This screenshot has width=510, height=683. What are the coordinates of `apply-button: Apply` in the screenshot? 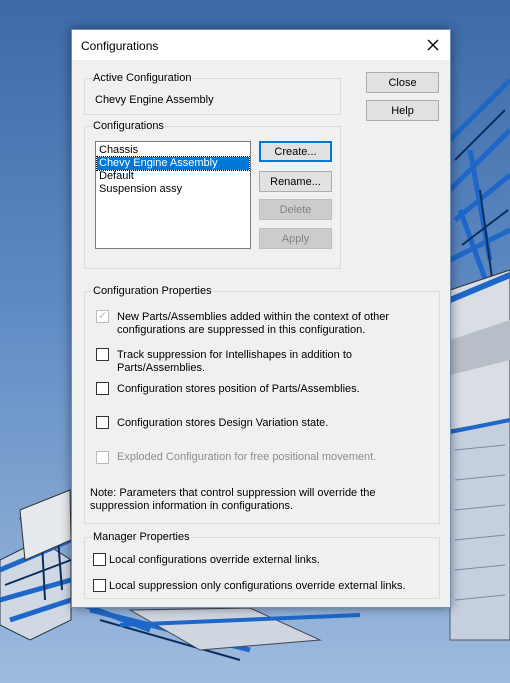 It's located at (295, 238).